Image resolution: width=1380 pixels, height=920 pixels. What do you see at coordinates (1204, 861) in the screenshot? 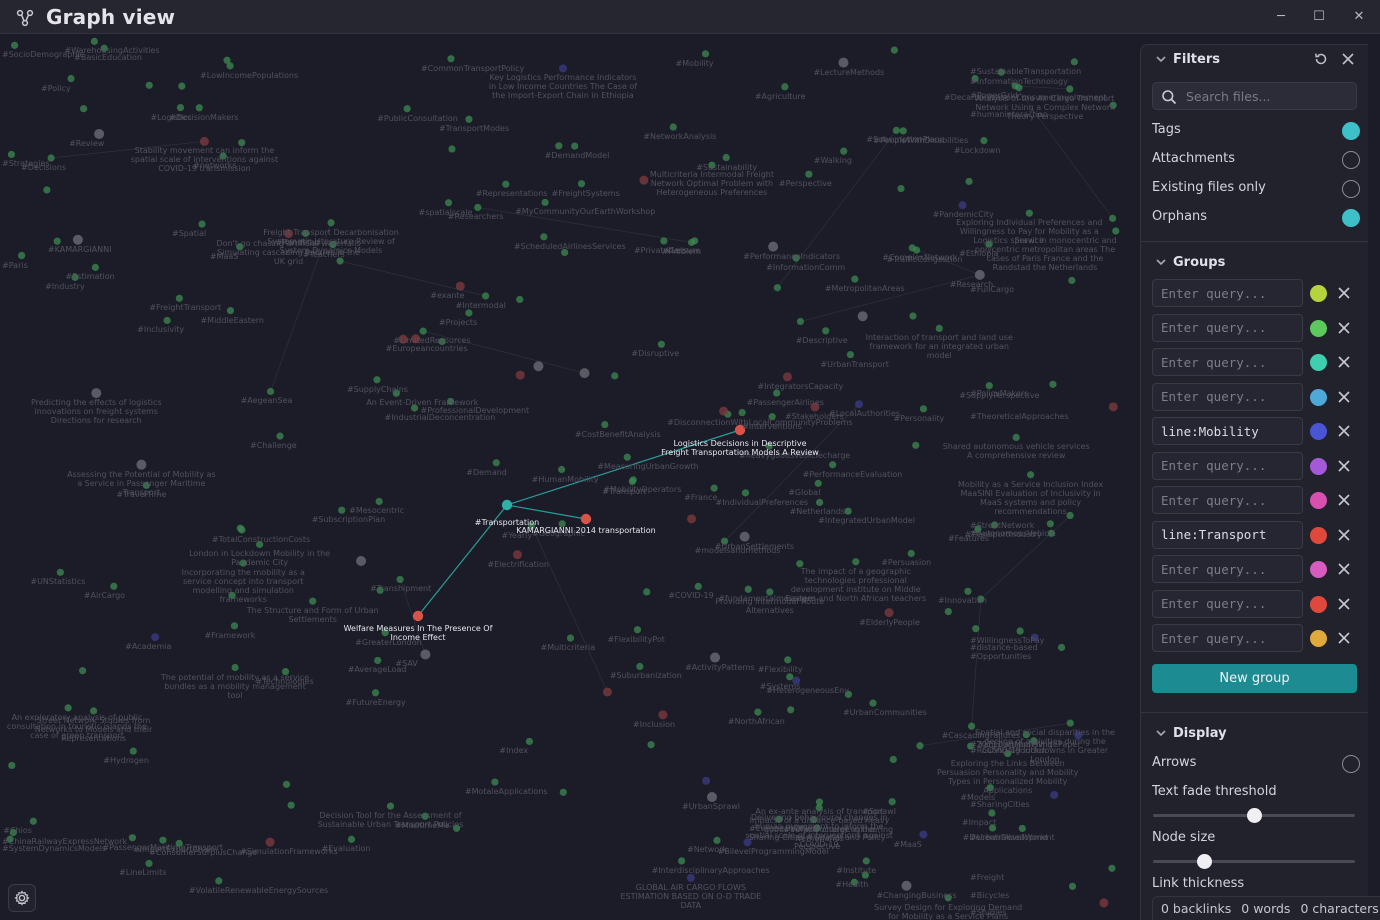
I see `slider-handle` at bounding box center [1204, 861].